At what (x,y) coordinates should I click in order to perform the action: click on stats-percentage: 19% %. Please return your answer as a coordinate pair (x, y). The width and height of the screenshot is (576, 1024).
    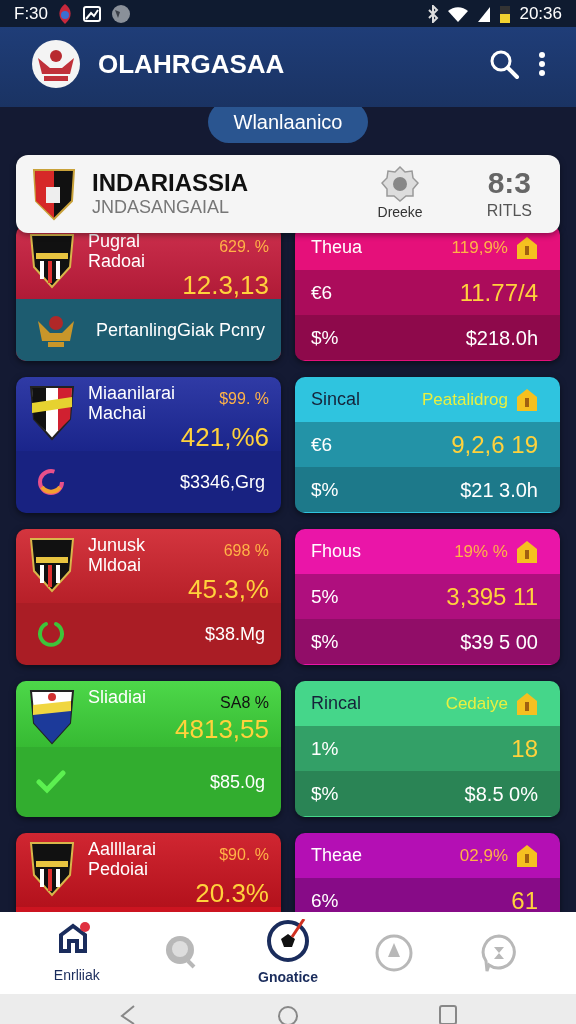
    Looking at the image, I should click on (481, 552).